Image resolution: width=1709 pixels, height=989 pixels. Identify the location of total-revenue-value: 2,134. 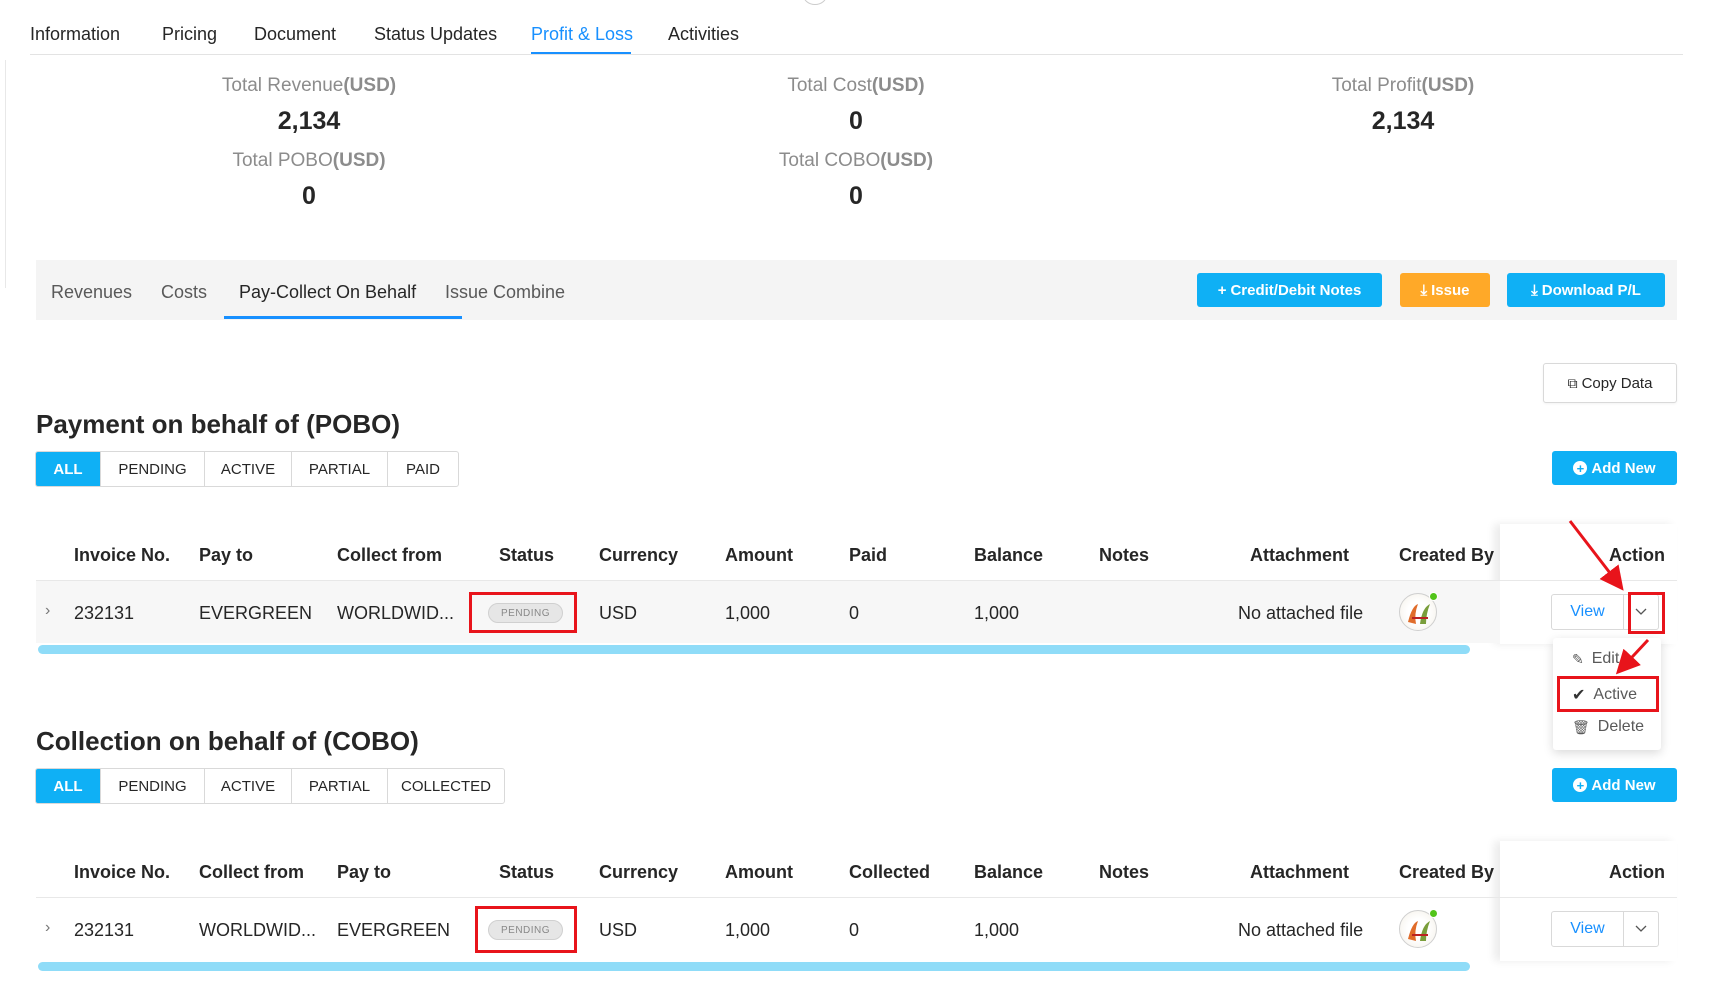
(309, 121).